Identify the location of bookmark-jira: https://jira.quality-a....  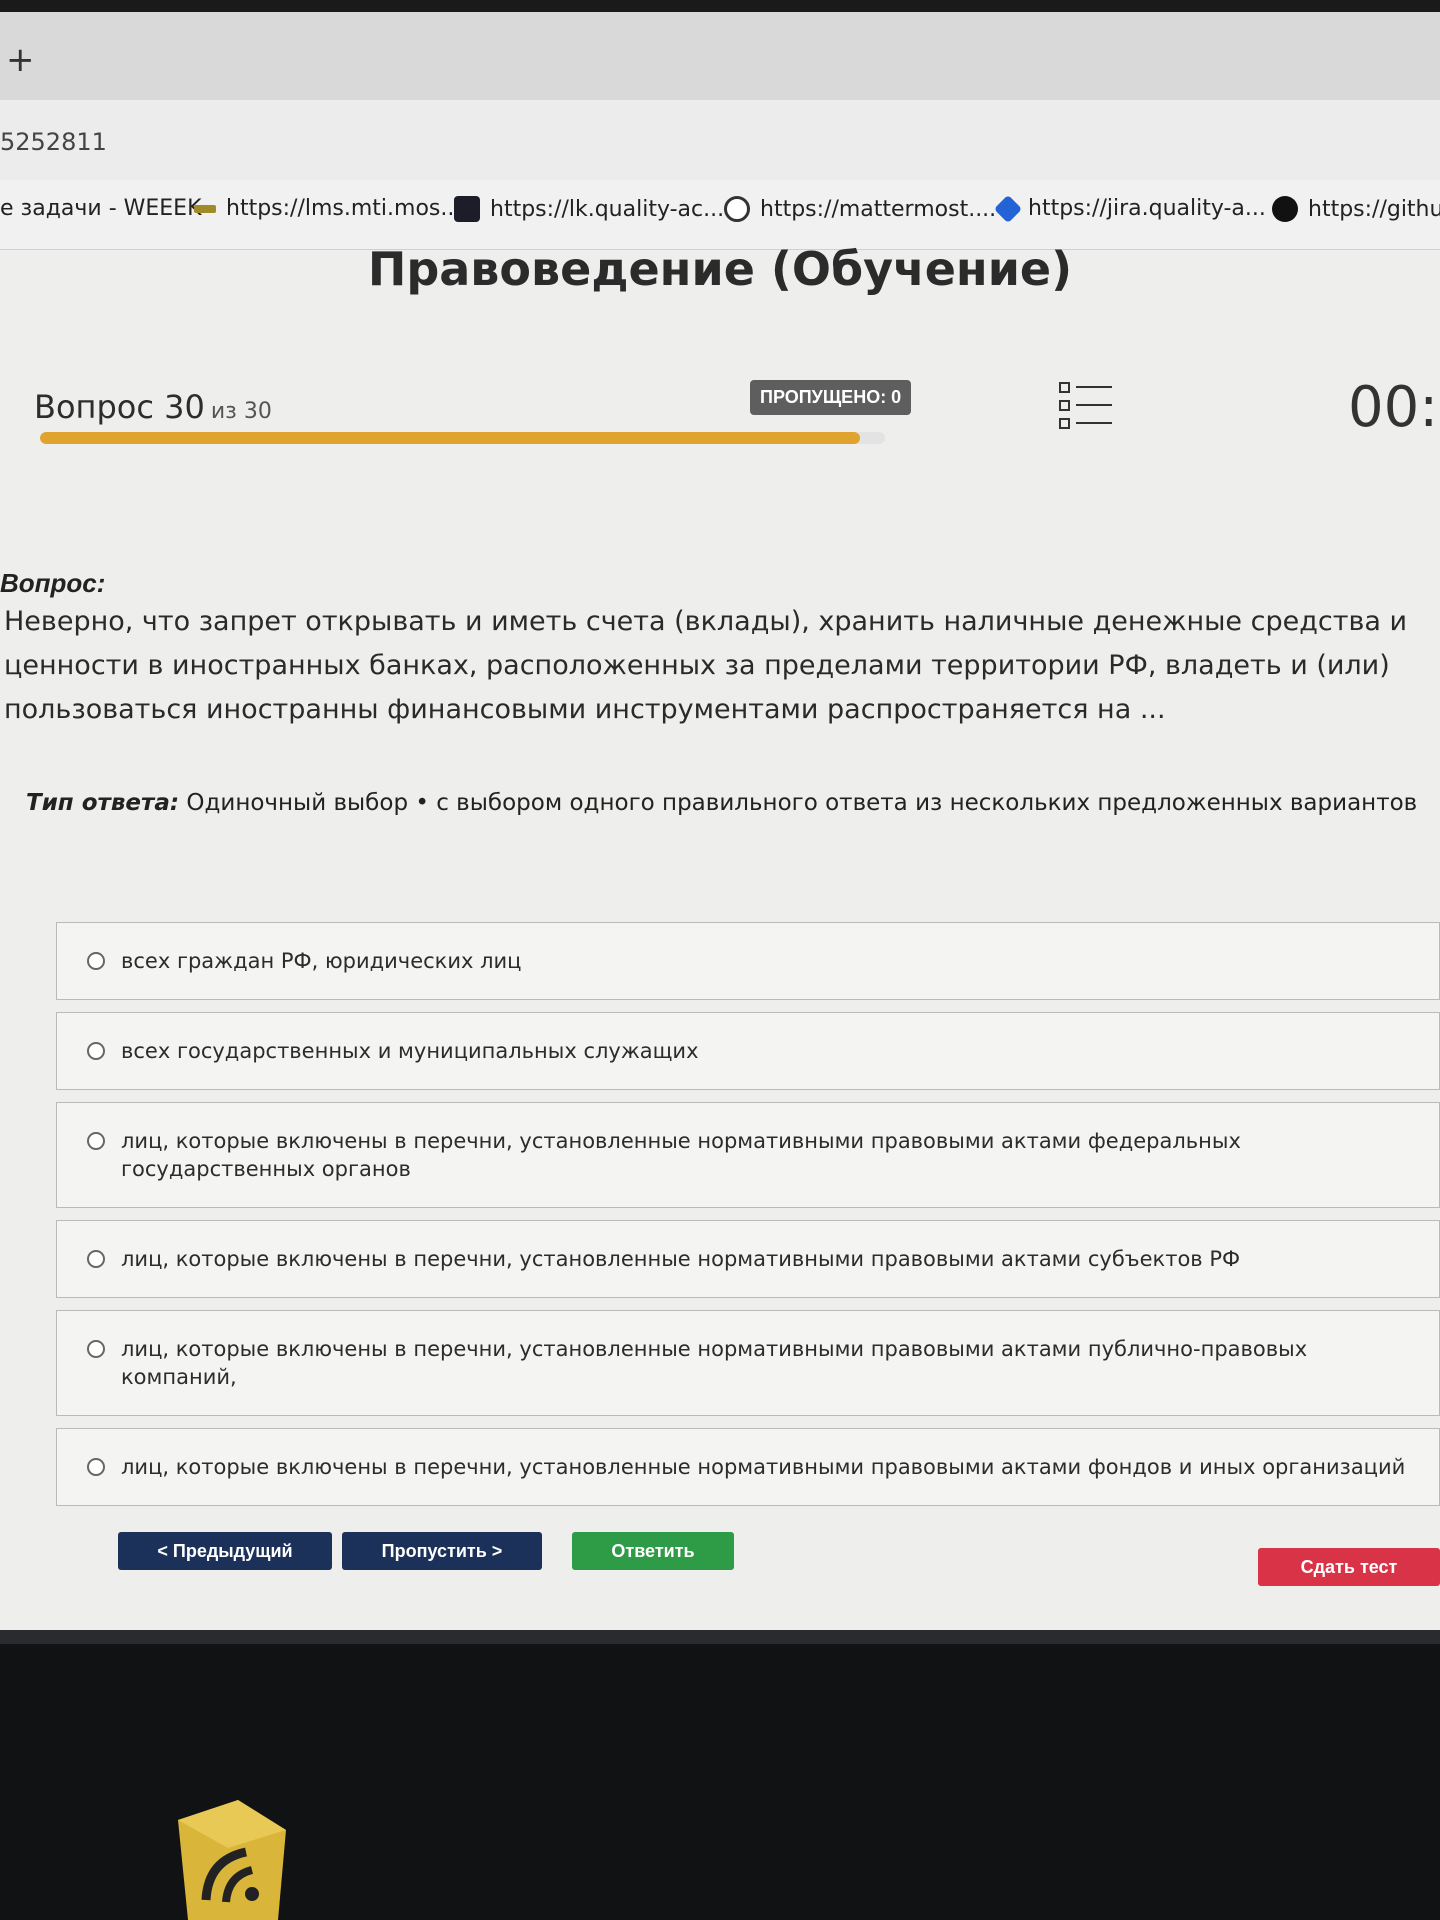
(1129, 208).